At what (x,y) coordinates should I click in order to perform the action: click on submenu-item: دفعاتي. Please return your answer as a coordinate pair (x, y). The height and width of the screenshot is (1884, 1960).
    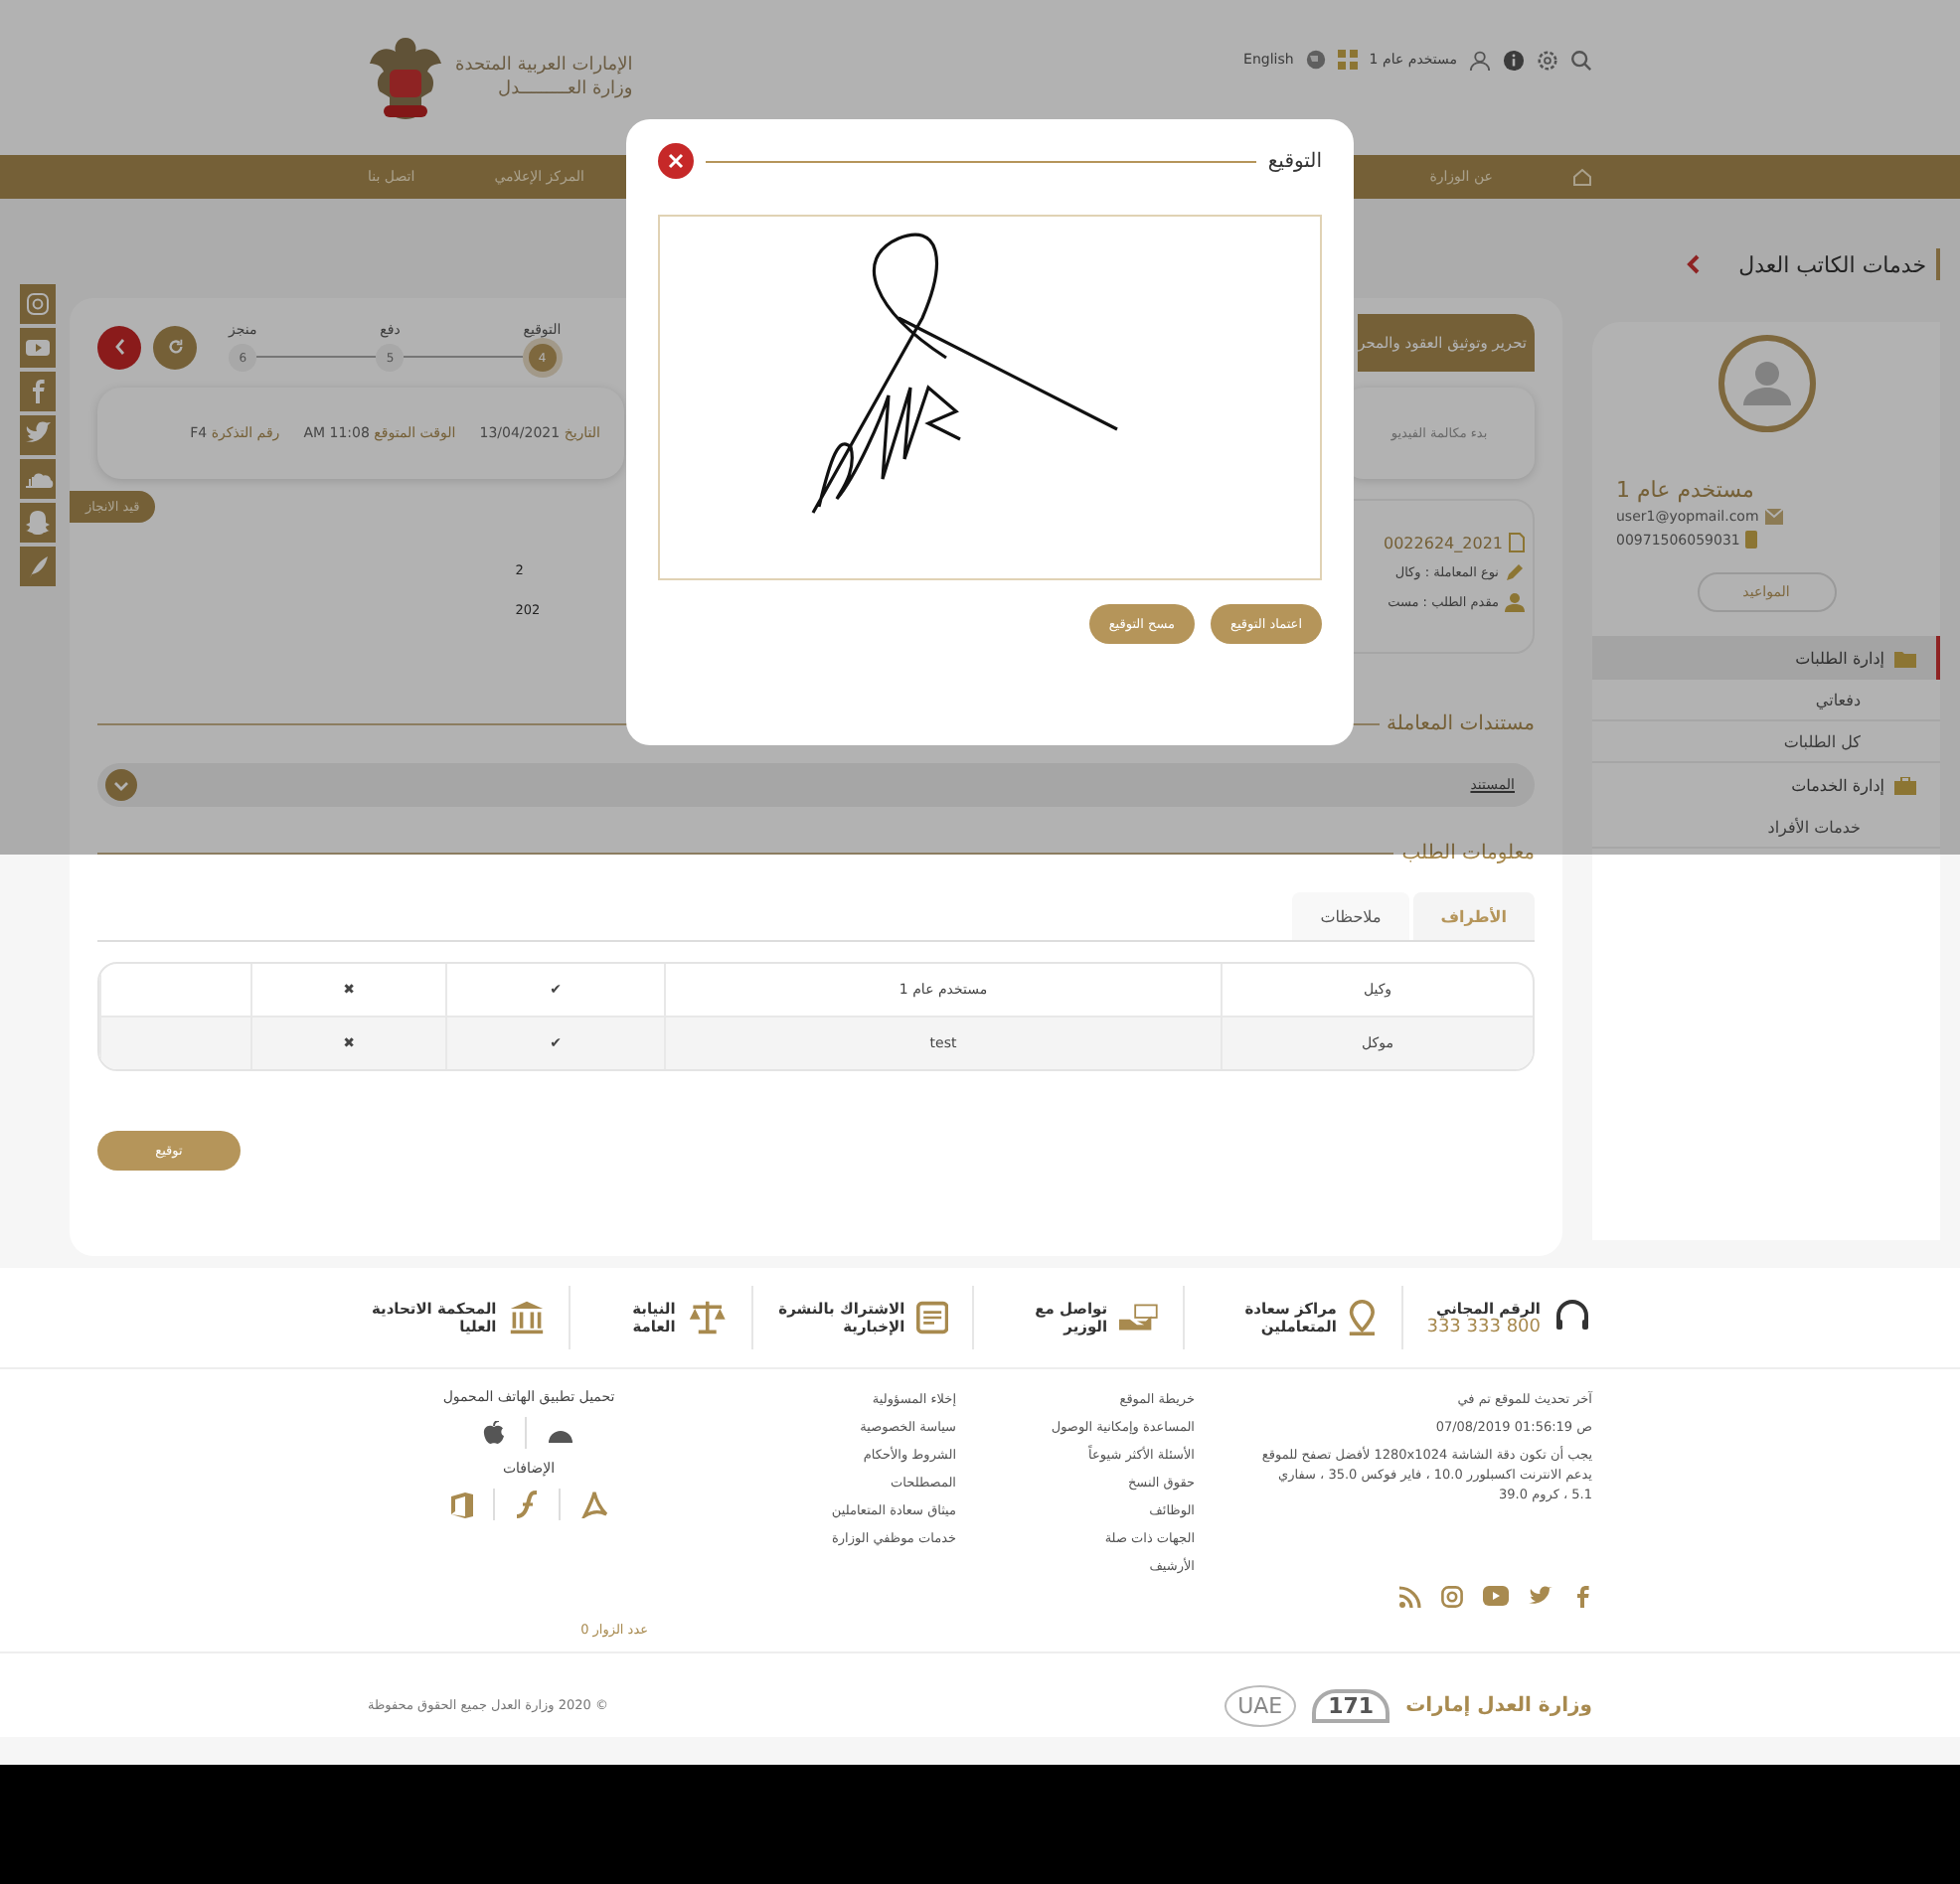
    Looking at the image, I should click on (1766, 700).